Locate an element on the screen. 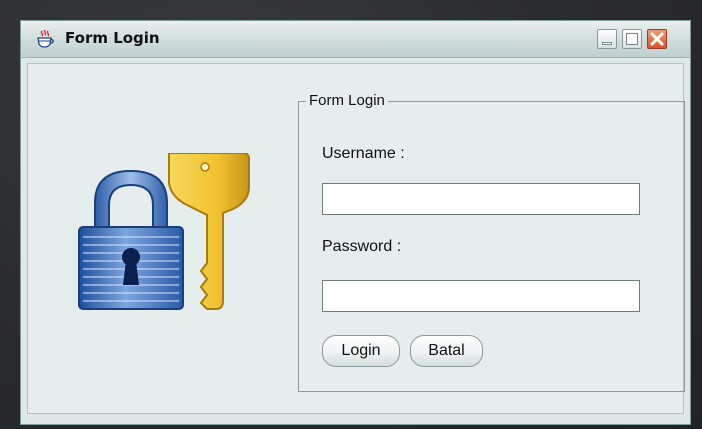  minimize-icon is located at coordinates (607, 43).